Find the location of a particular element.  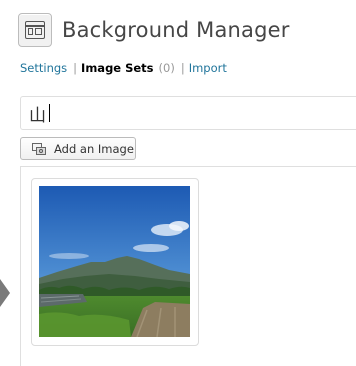

subsubsub-nav: Settings | Image Sets (0) | Import is located at coordinates (123, 68).